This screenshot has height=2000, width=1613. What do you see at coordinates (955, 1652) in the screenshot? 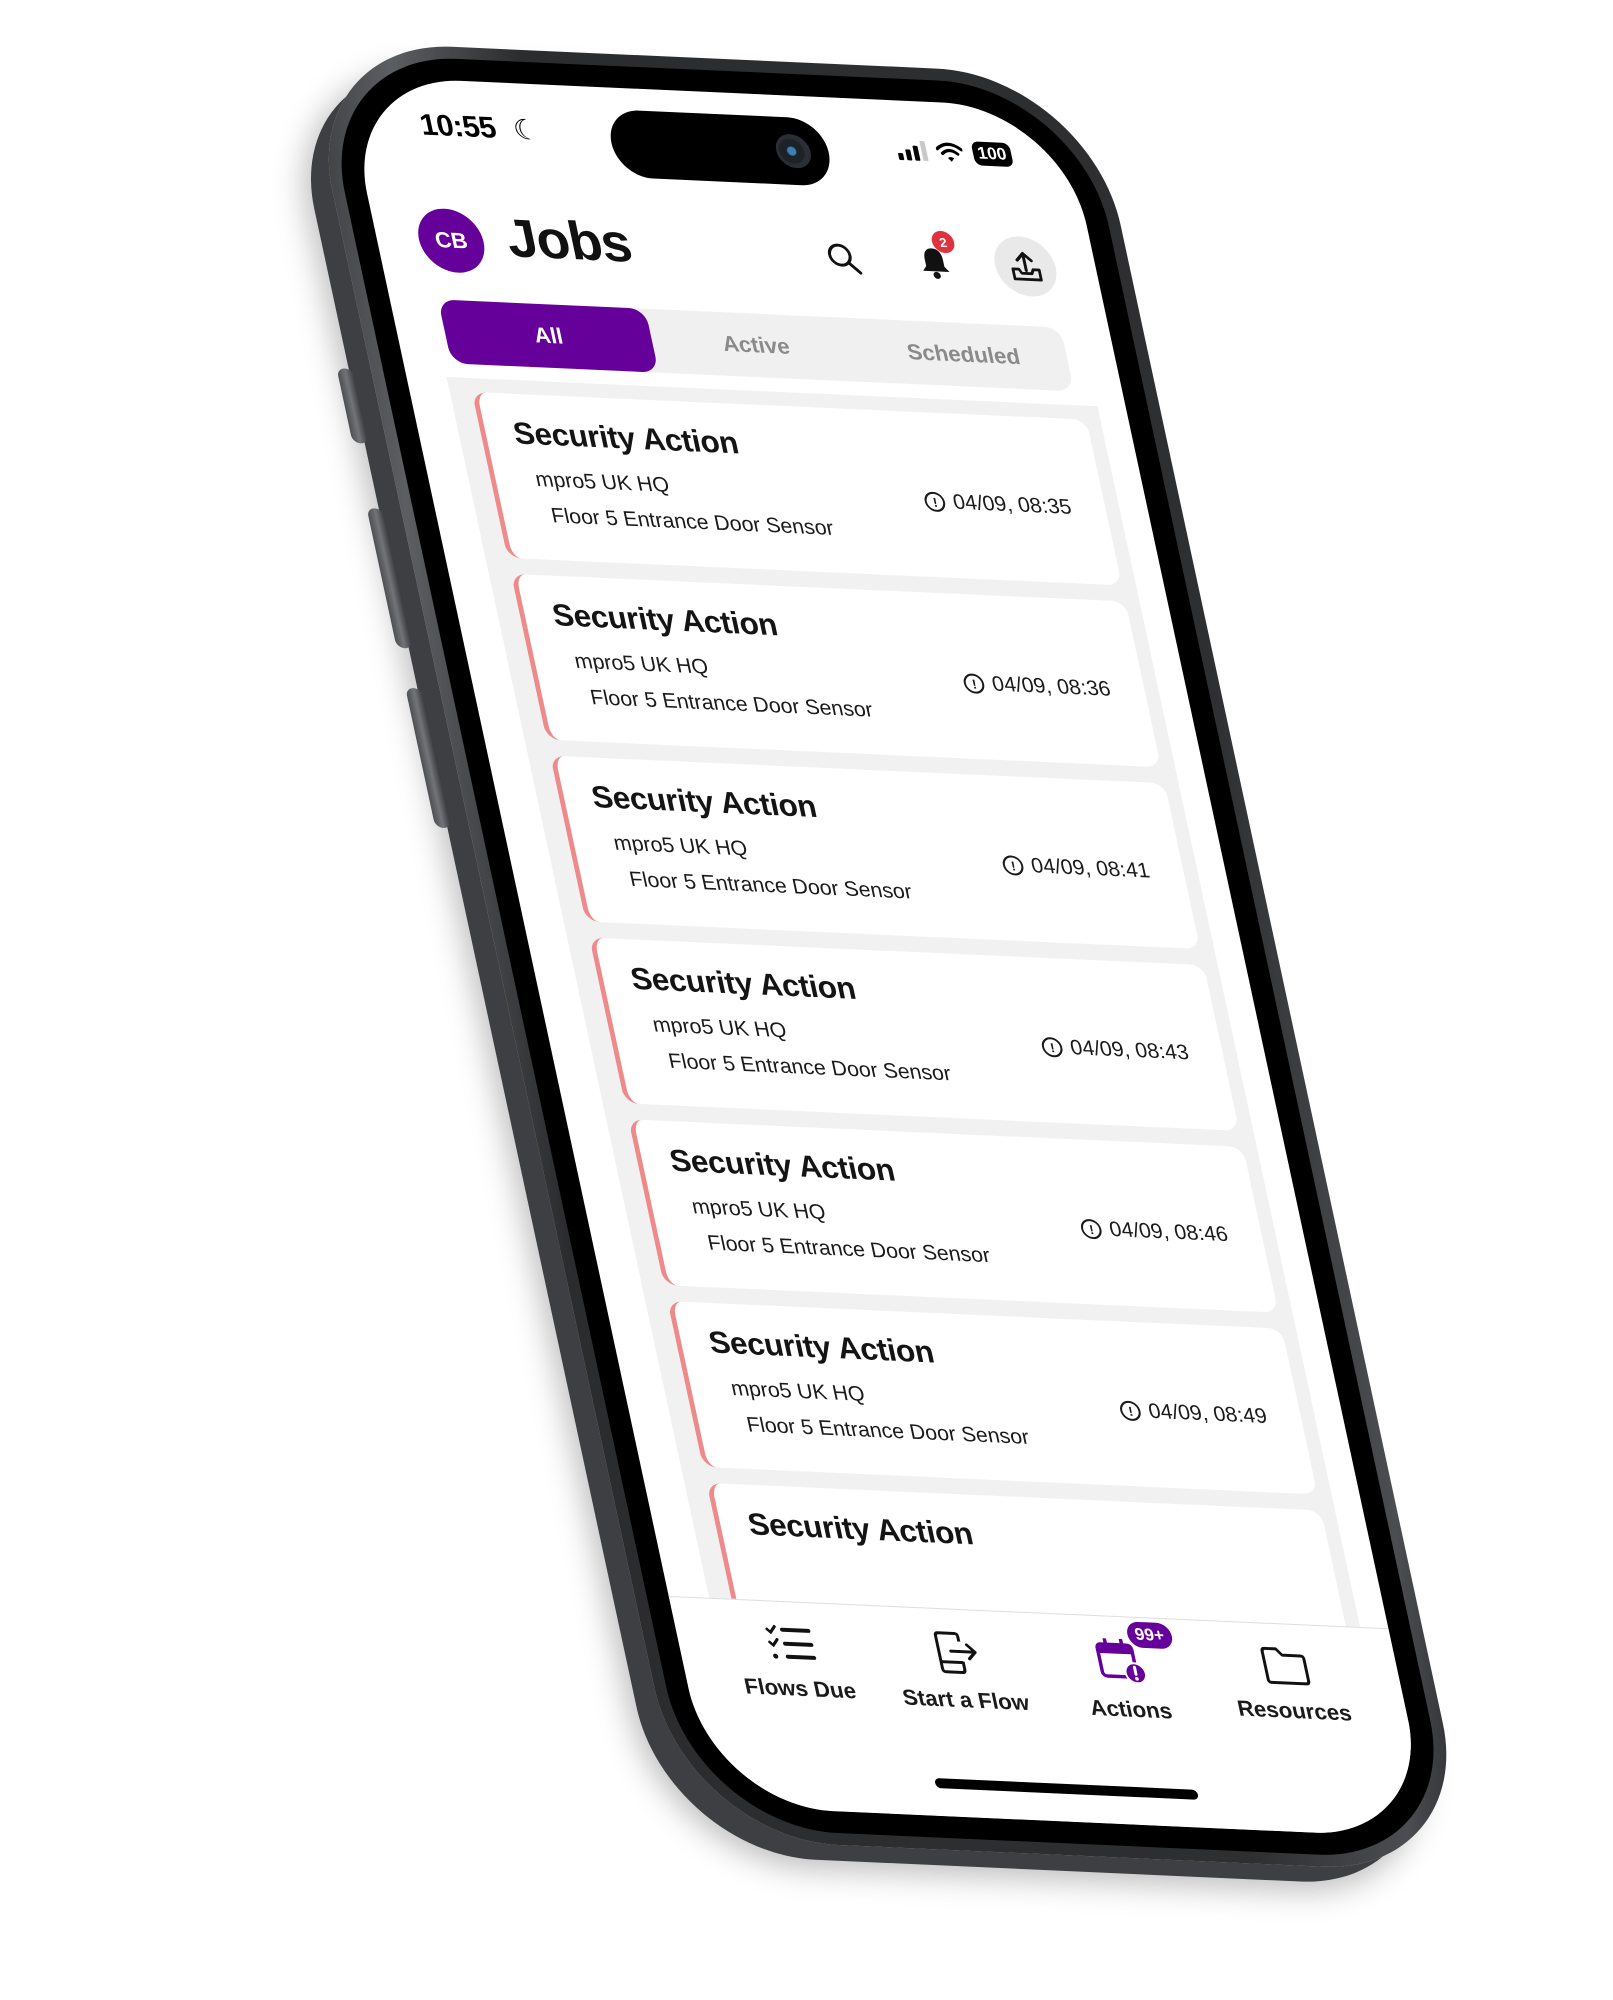
I see `start-flow-icon` at bounding box center [955, 1652].